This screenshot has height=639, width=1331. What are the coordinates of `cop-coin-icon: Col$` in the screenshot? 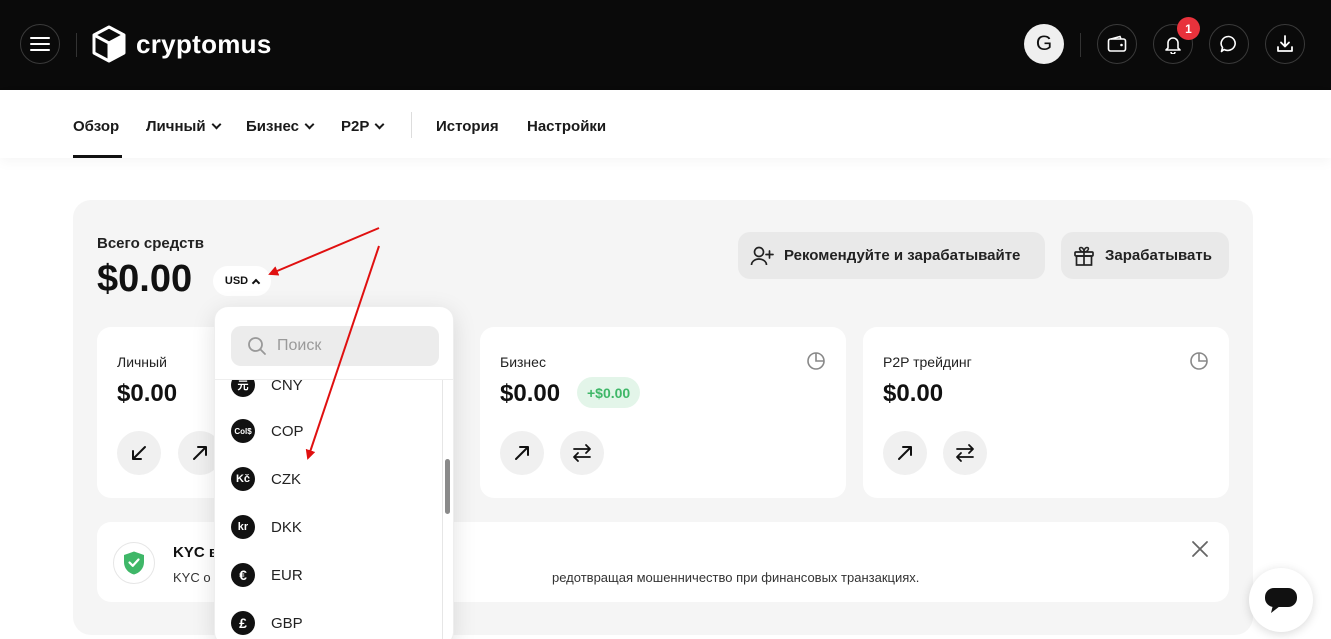 It's located at (243, 431).